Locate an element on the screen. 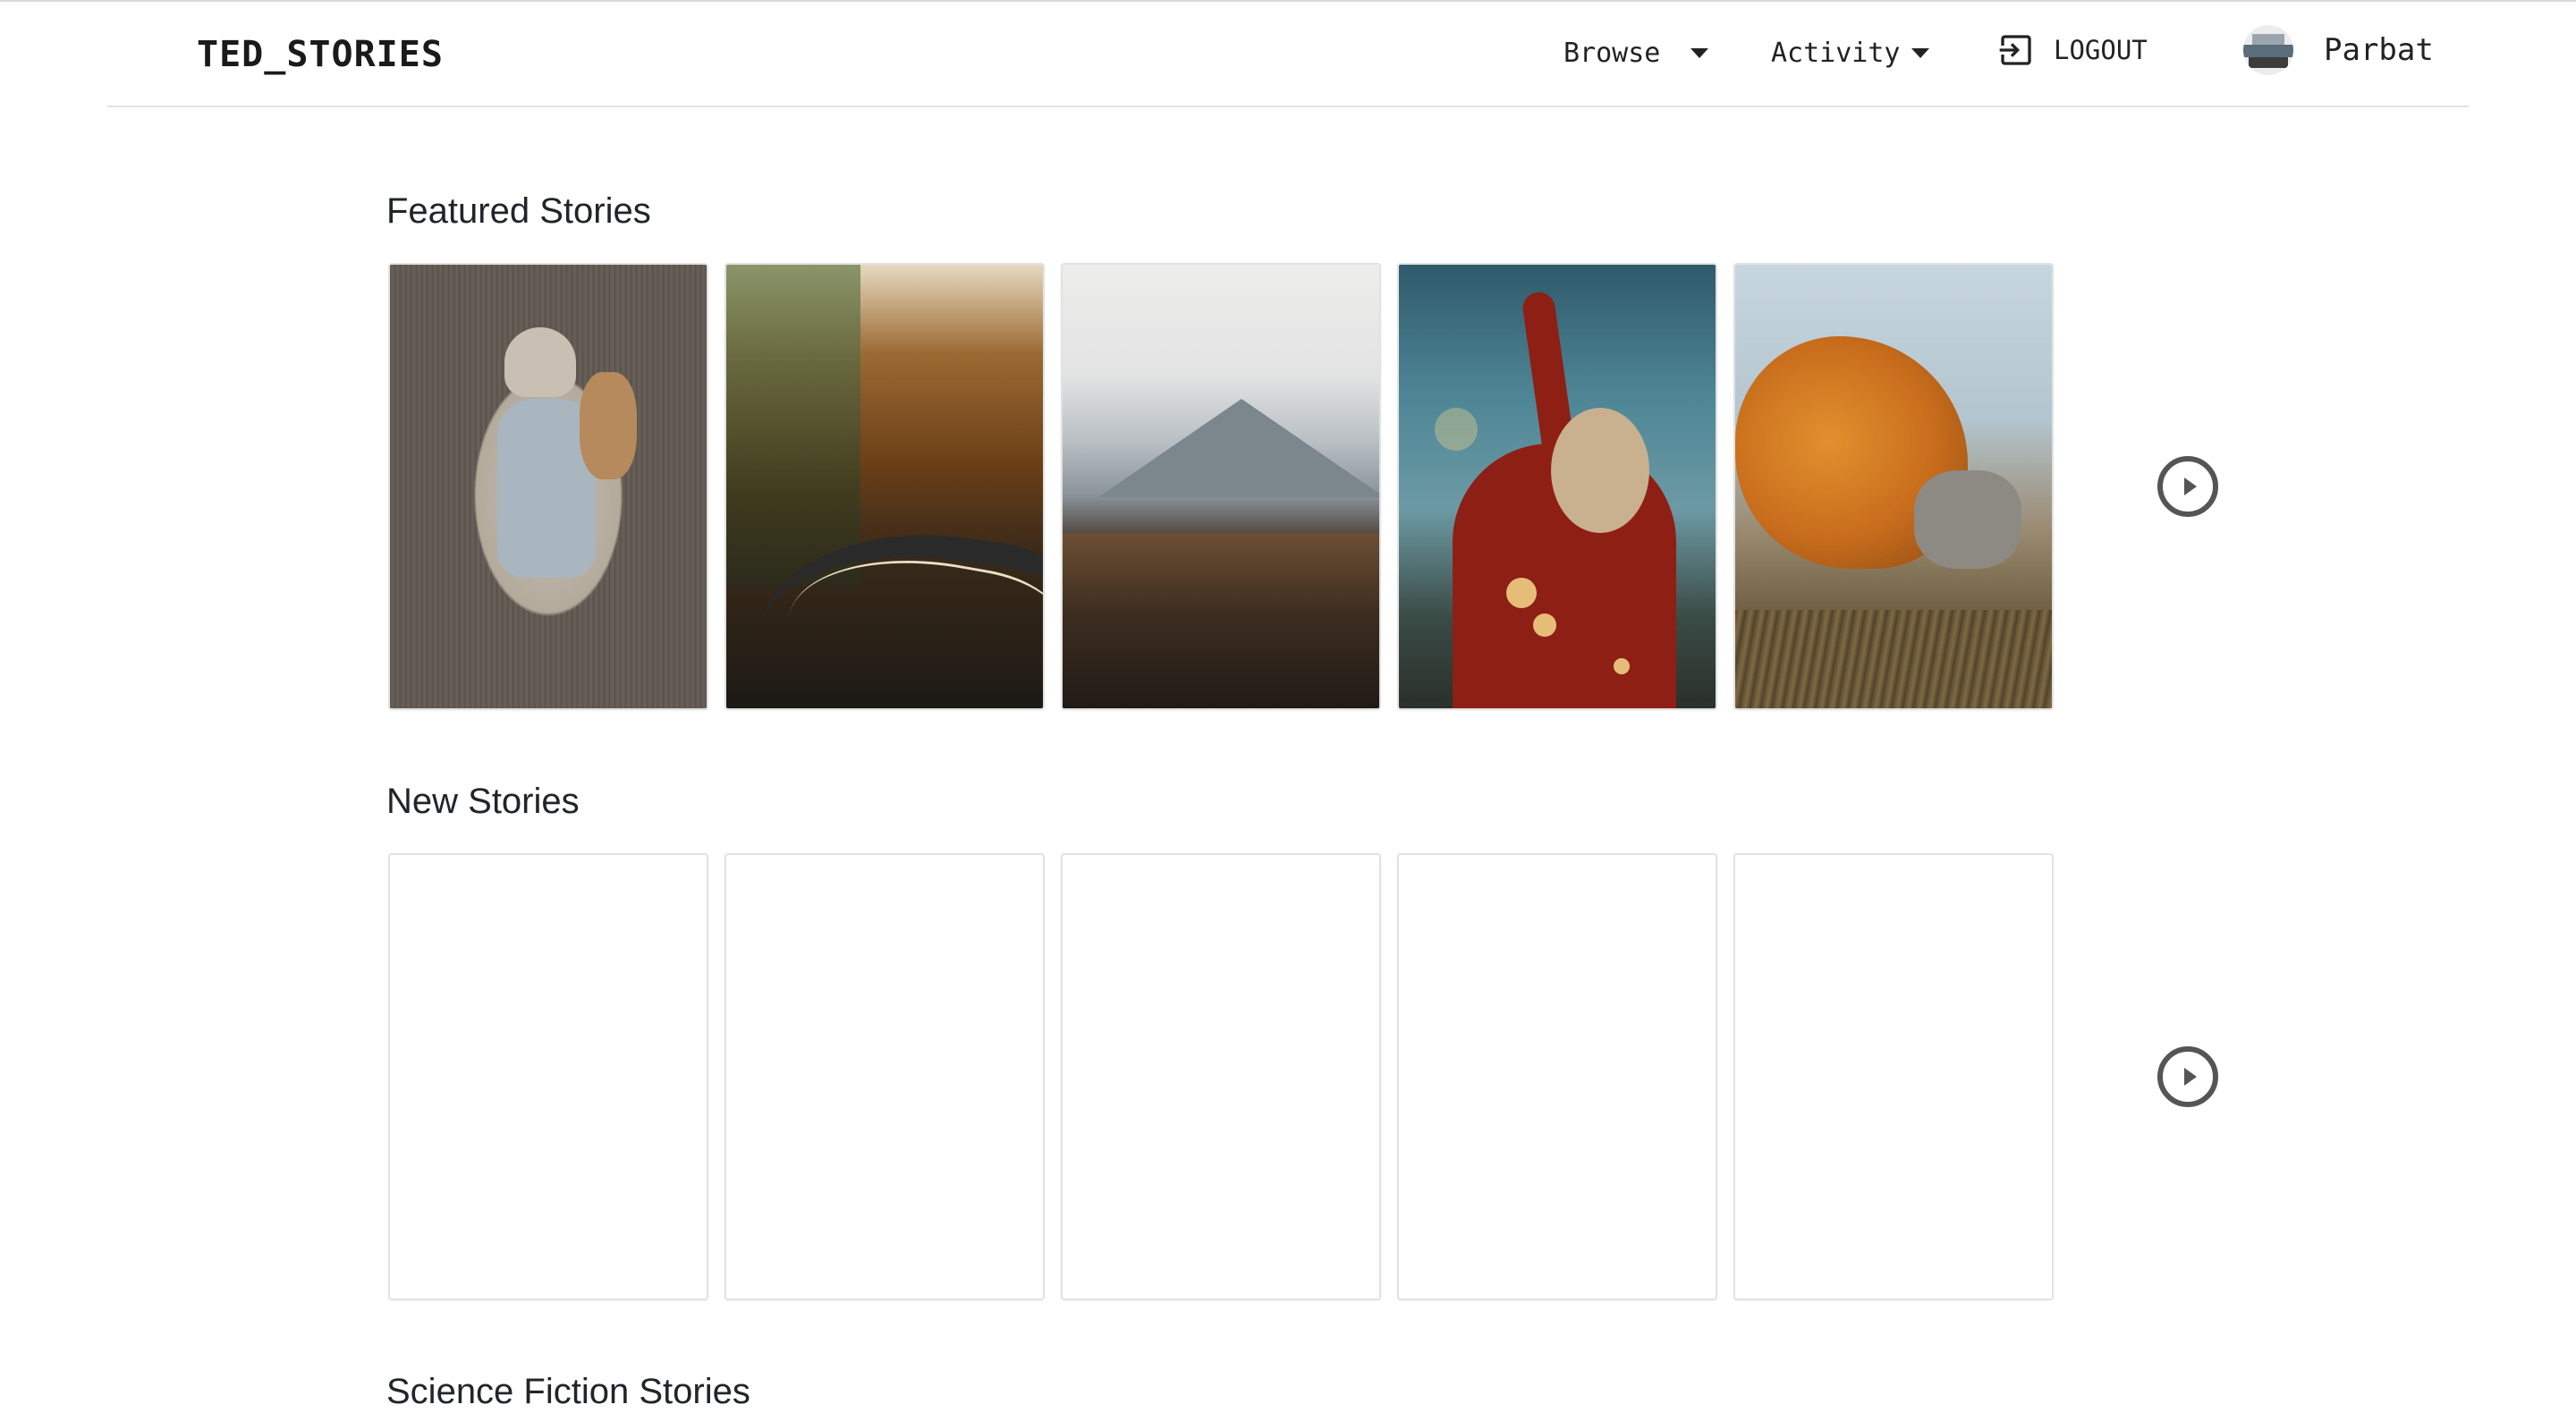 This screenshot has height=1413, width=2576. logout-label: LOGOUT is located at coordinates (2101, 50).